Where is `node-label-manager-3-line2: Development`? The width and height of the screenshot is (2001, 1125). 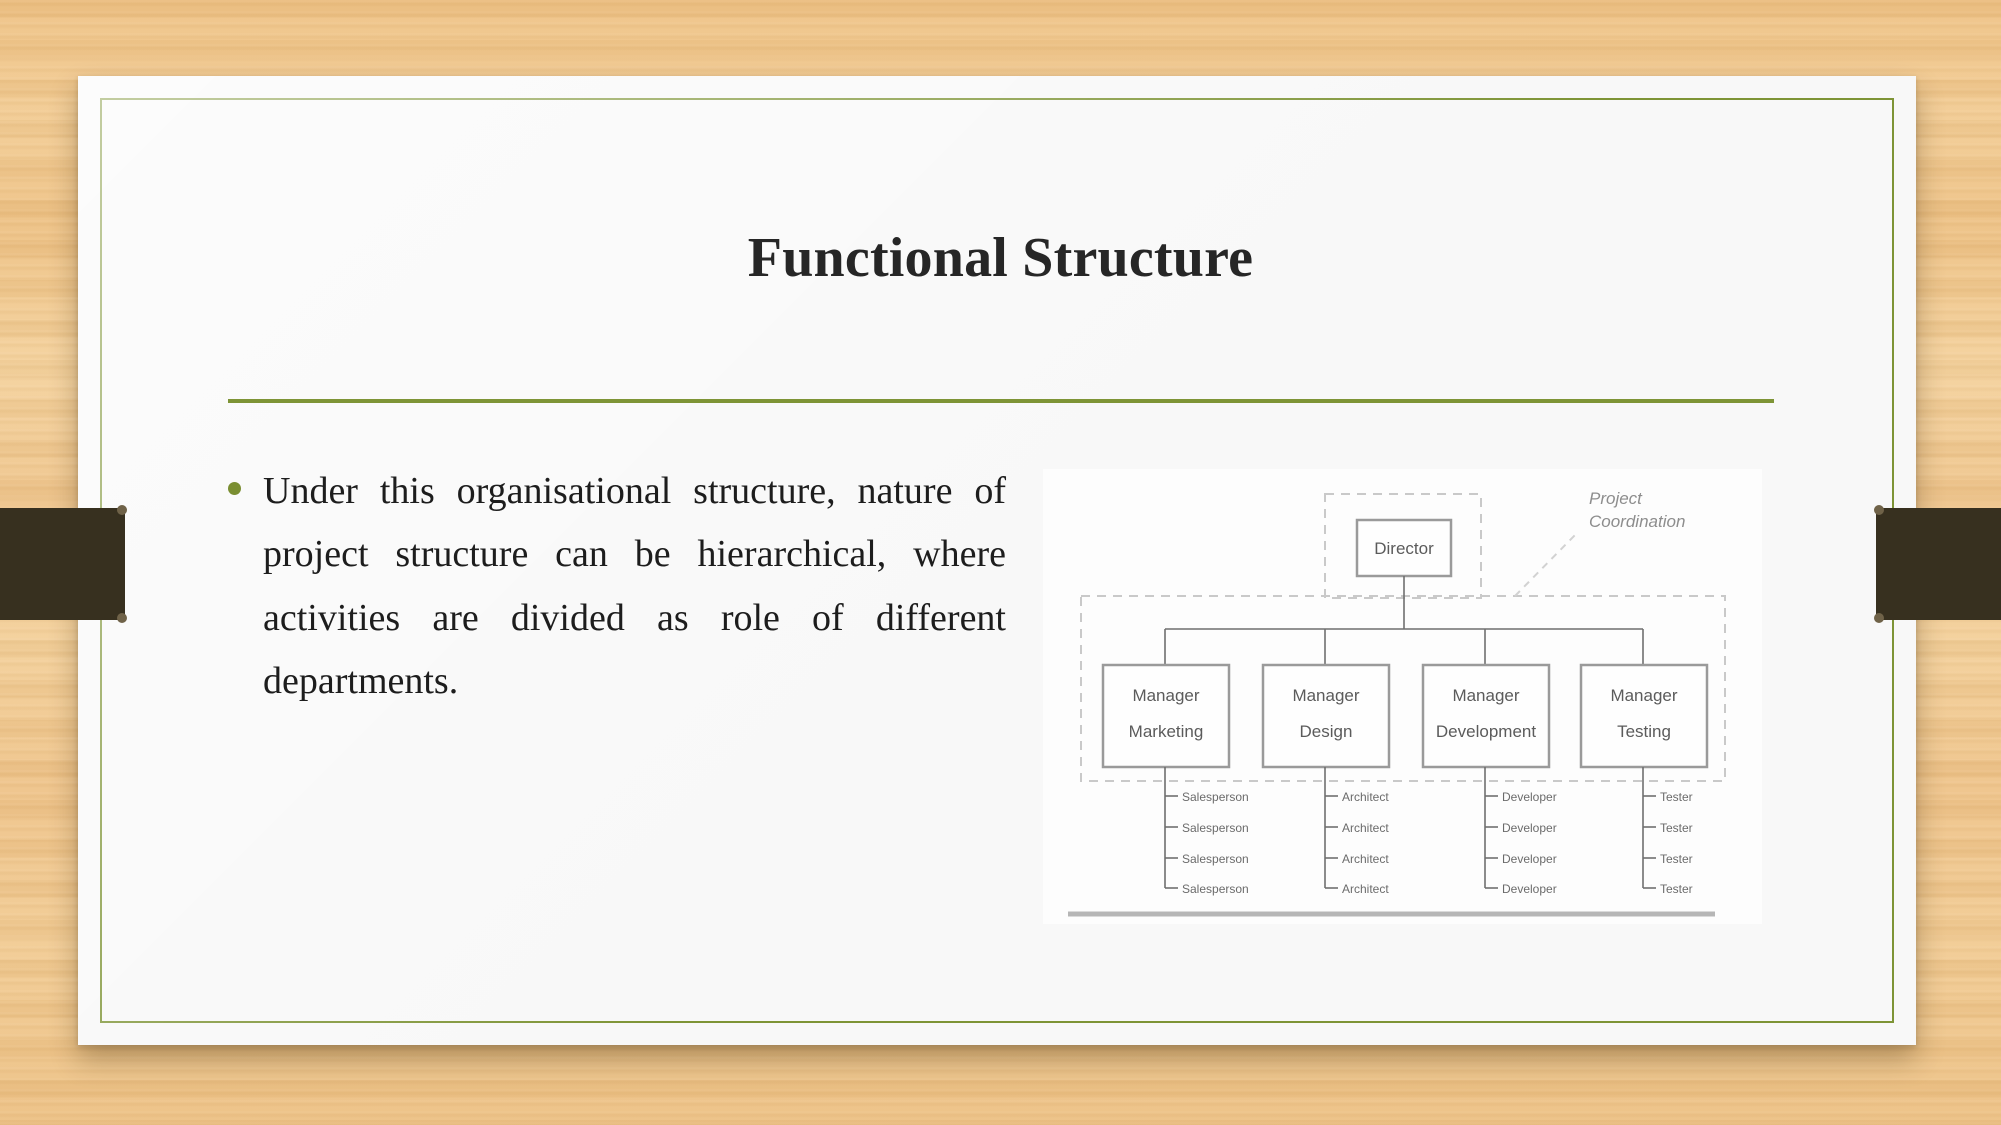 node-label-manager-3-line2: Development is located at coordinates (1486, 731).